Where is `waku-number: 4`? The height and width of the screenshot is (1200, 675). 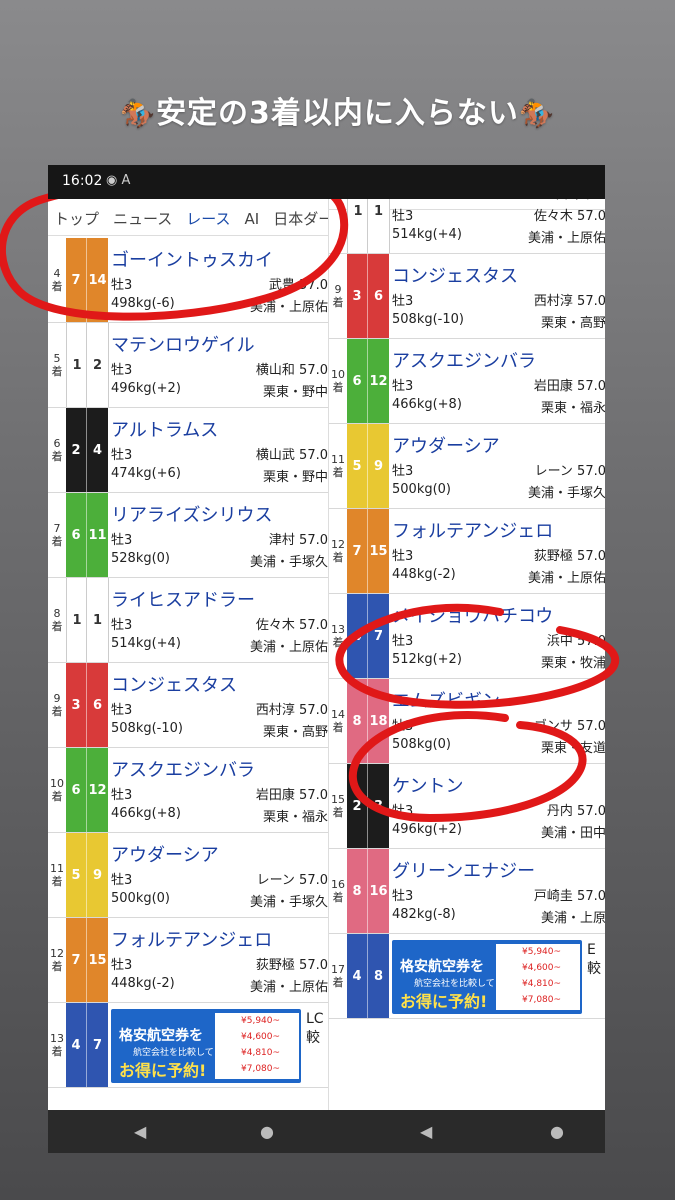 waku-number: 4 is located at coordinates (357, 636).